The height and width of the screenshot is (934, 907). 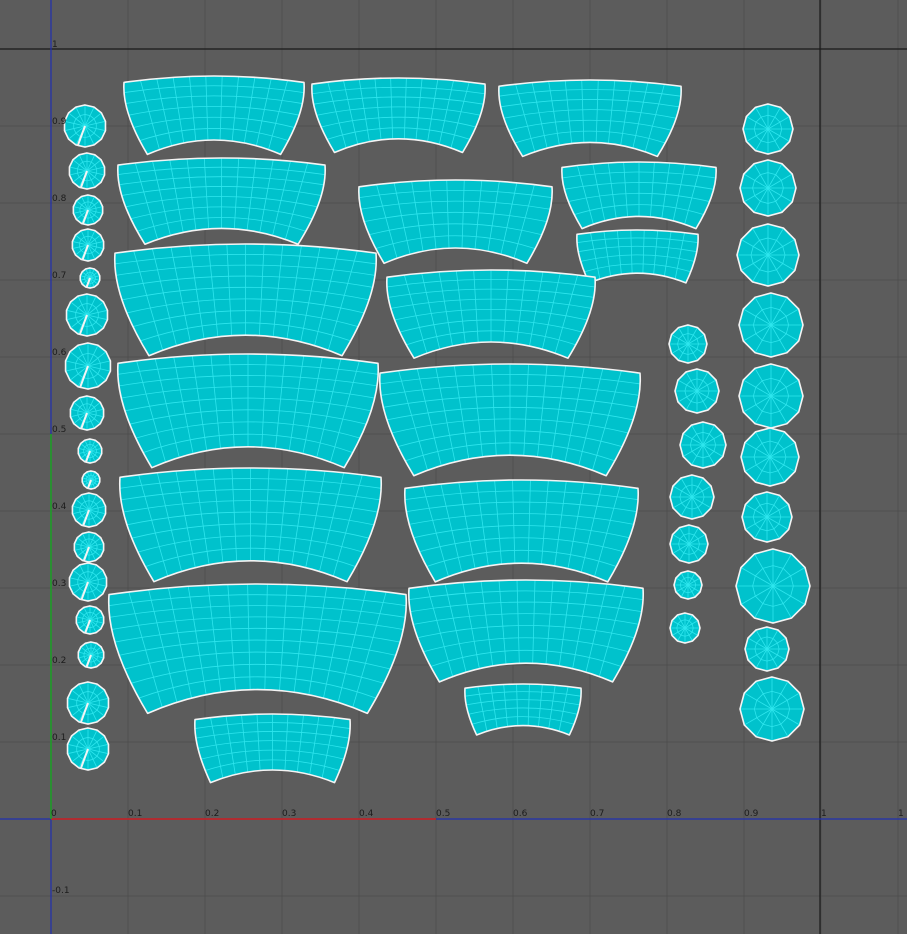 I want to click on u-tick-label: 0.9, so click(x=751, y=814).